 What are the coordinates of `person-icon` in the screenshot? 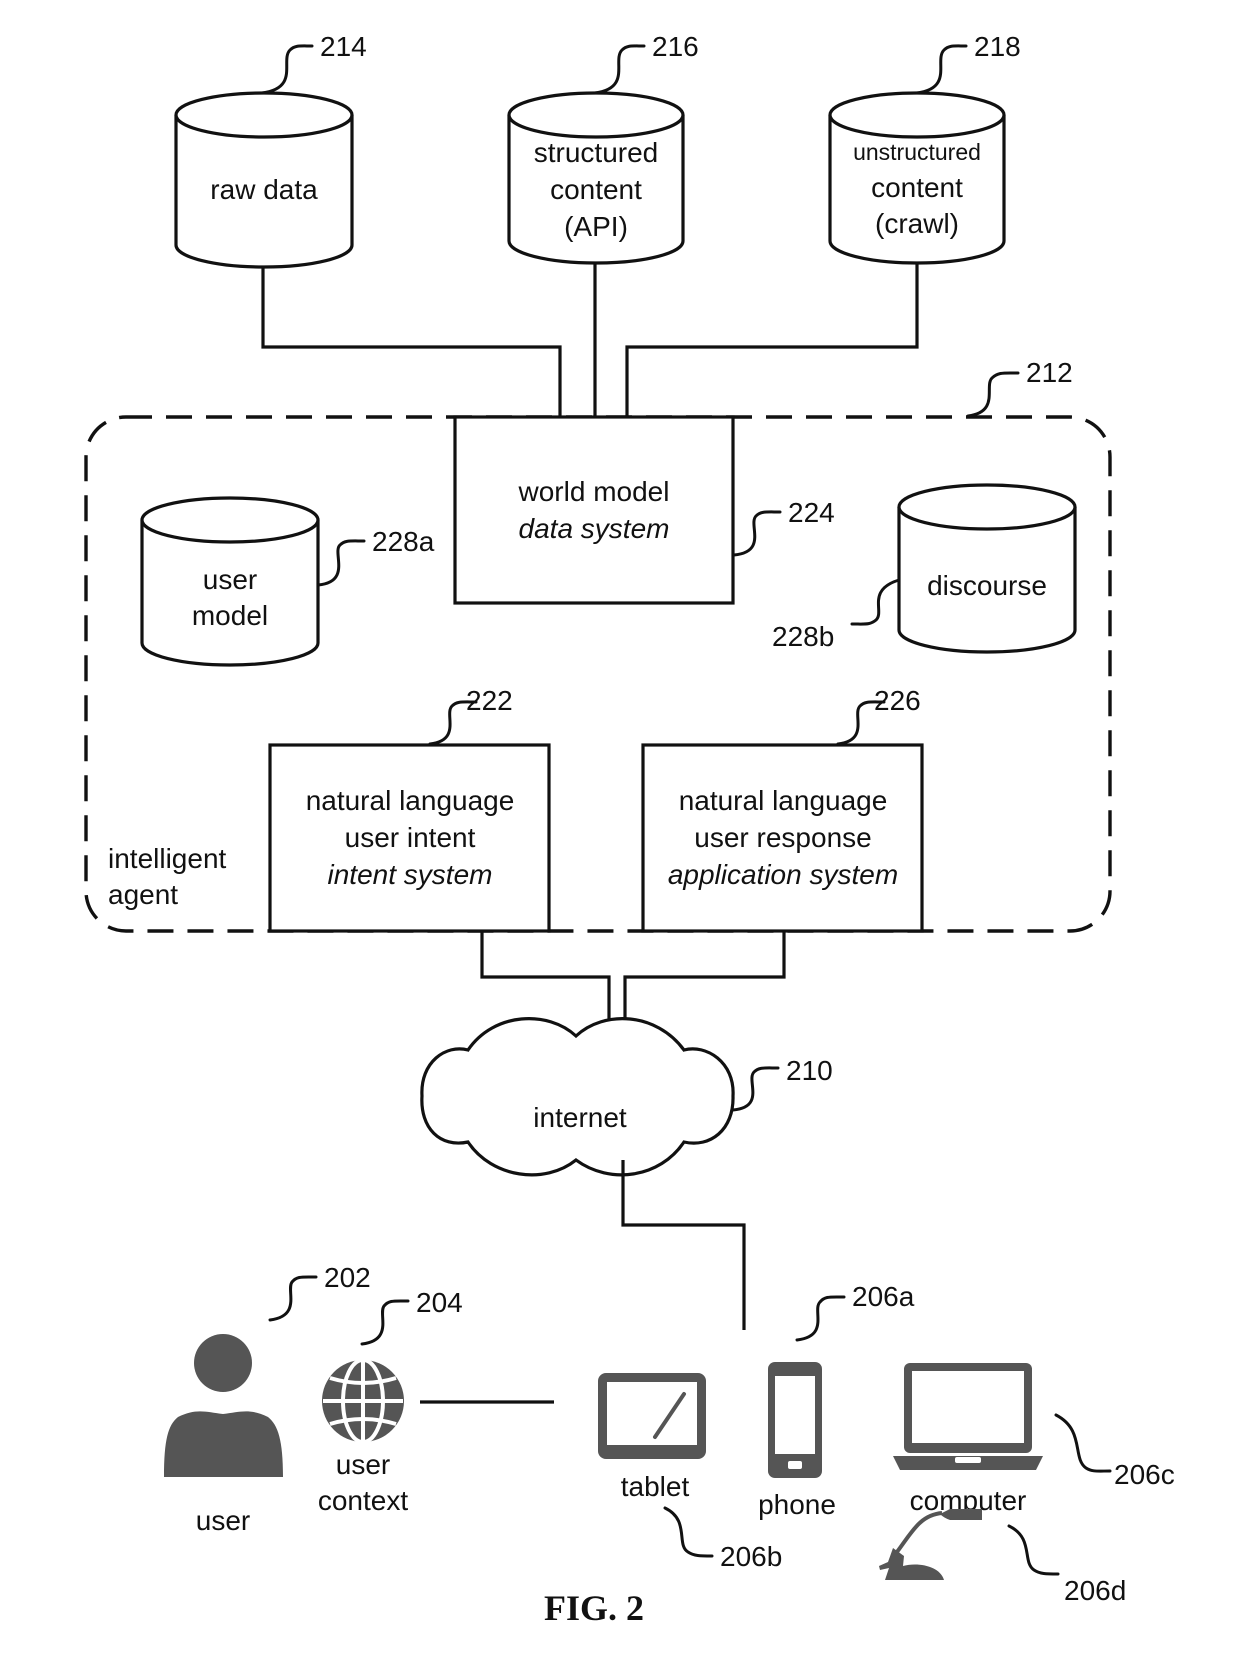 It's located at (223, 1405).